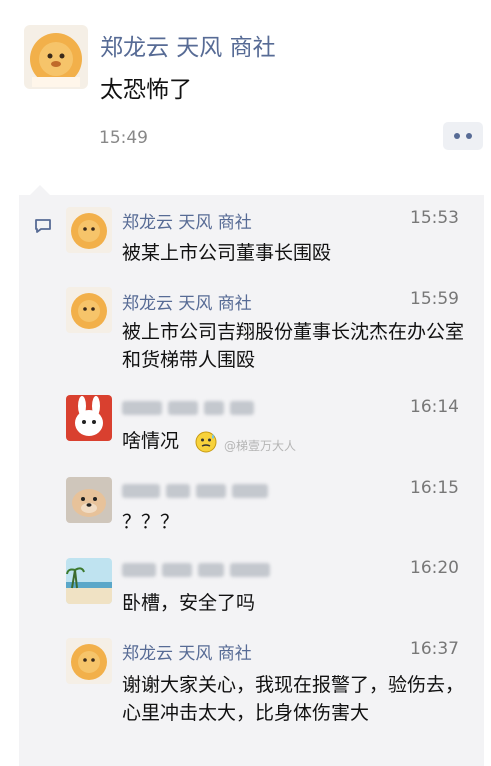 The width and height of the screenshot is (491, 766). Describe the element at coordinates (457, 136) in the screenshot. I see `more-dots-icon` at that location.